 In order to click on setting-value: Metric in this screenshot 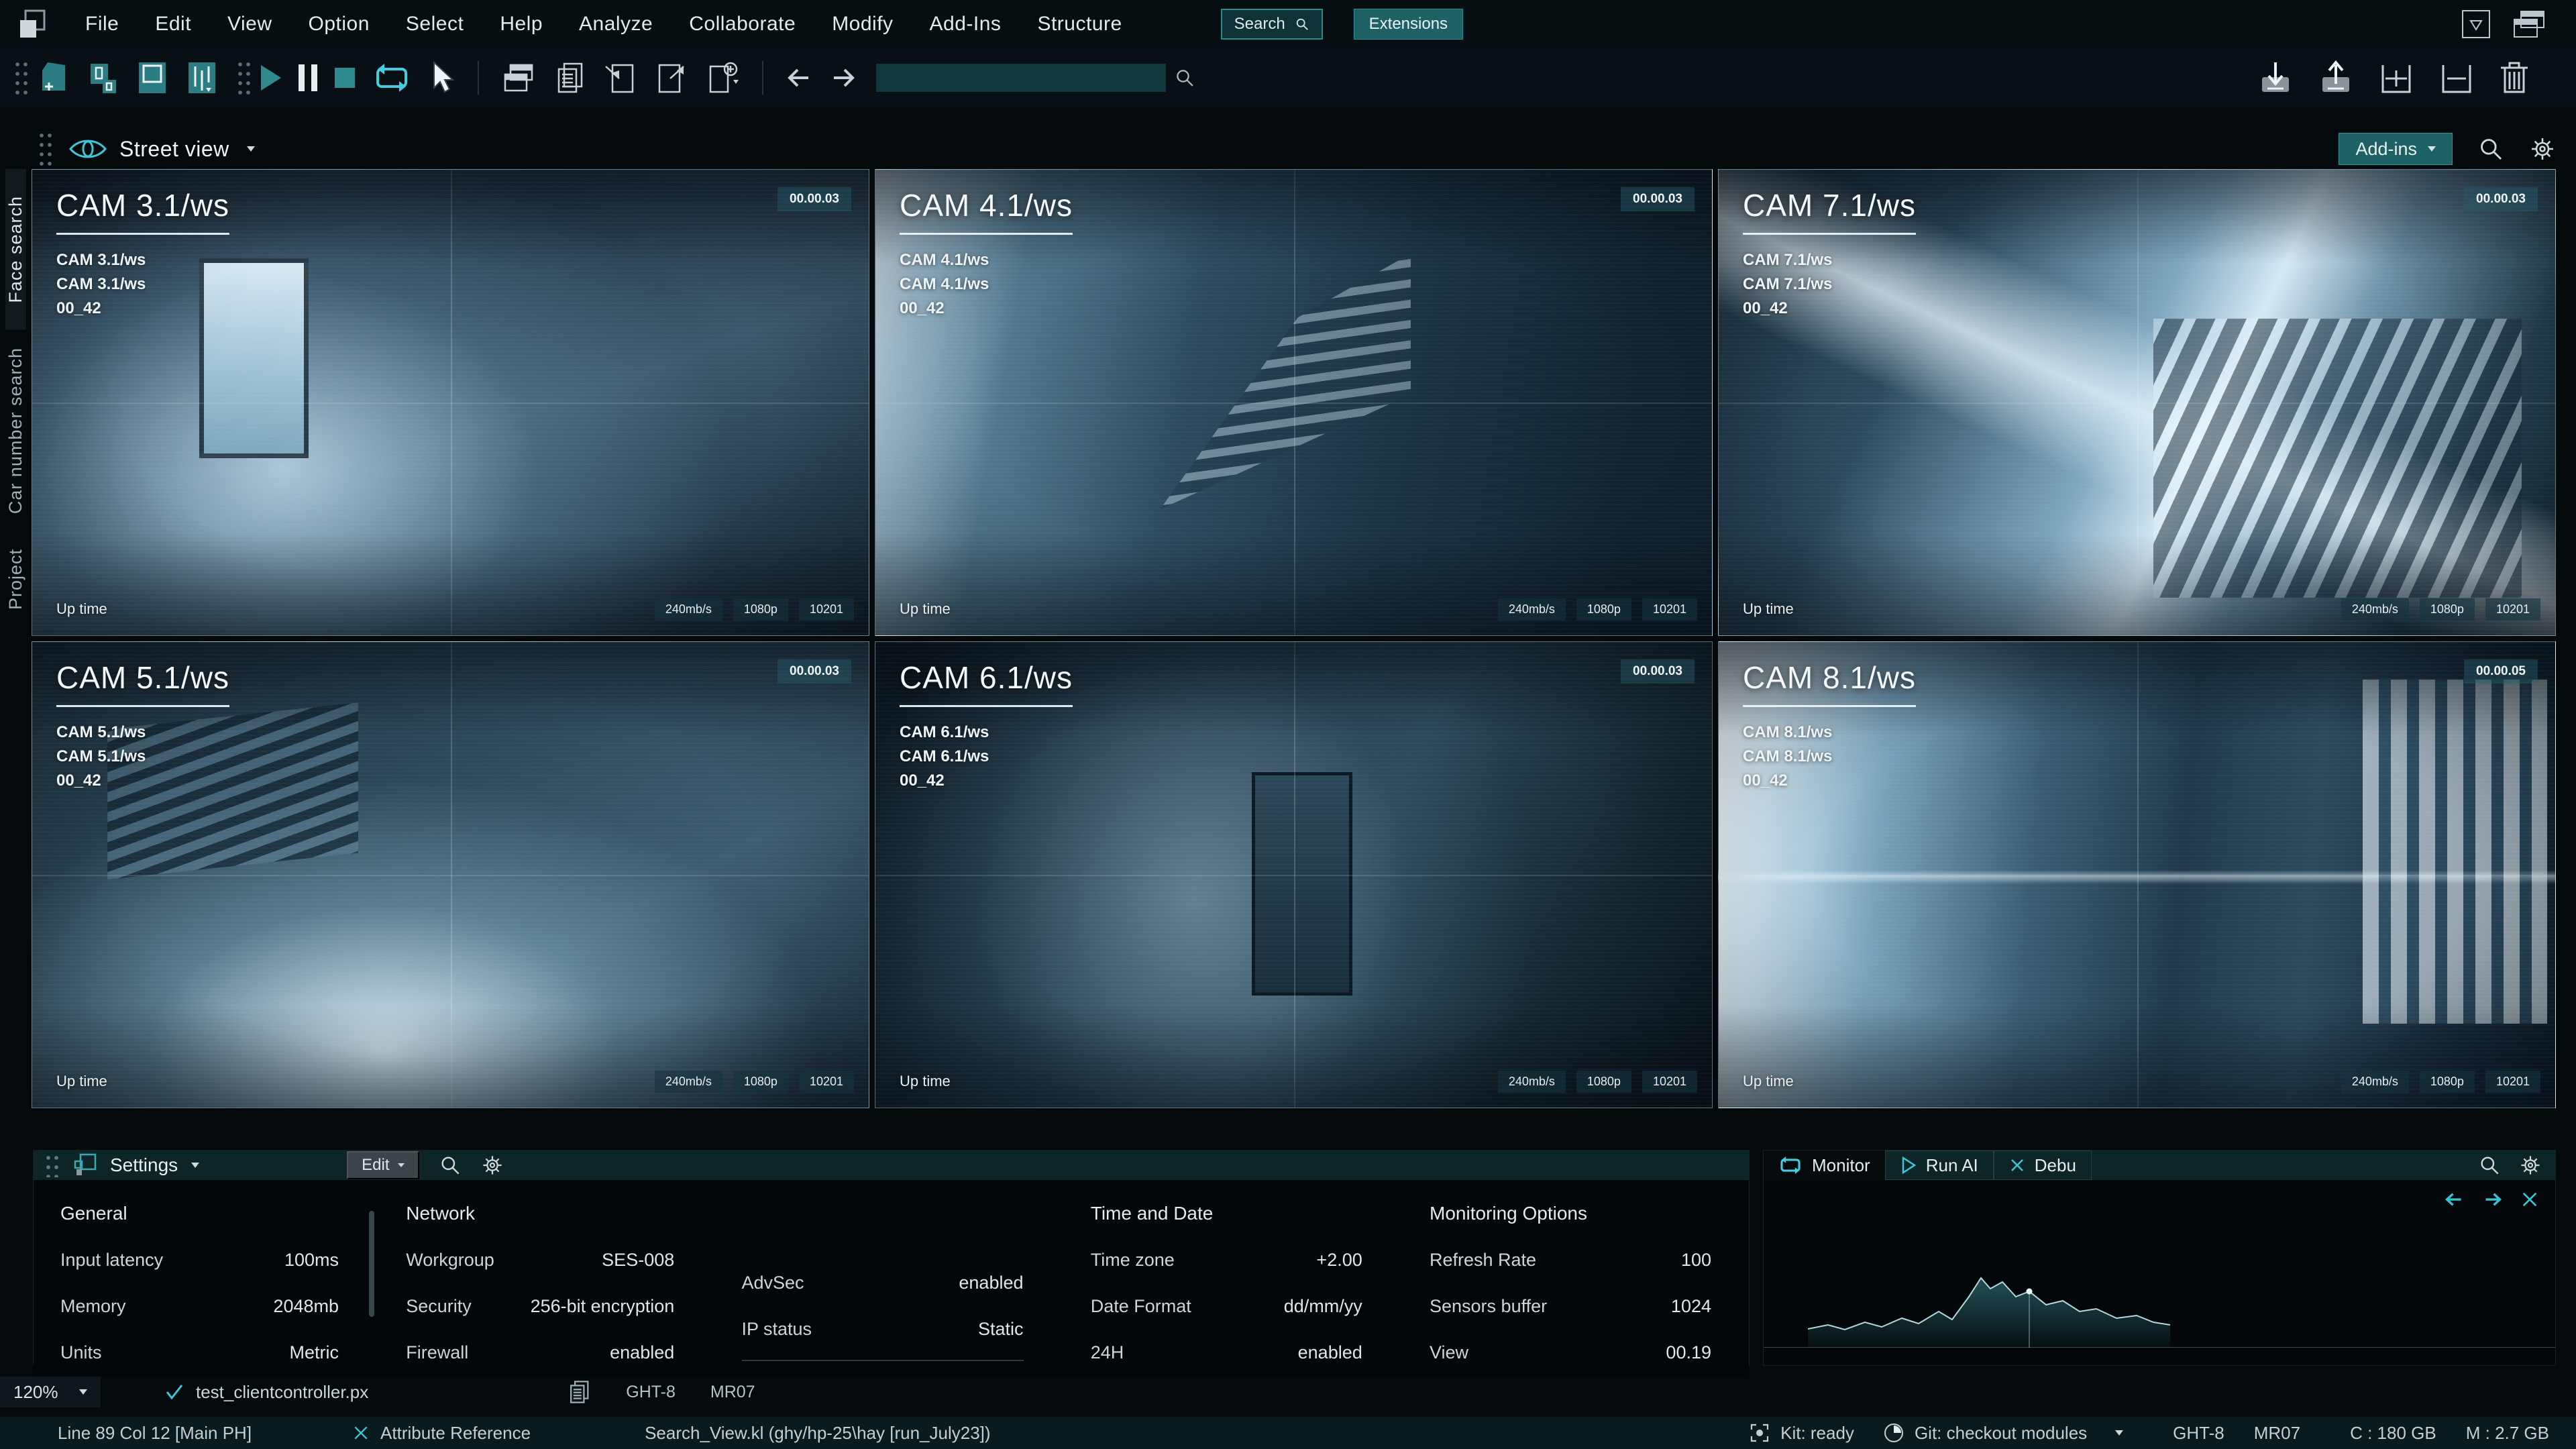, I will do `click(314, 1352)`.